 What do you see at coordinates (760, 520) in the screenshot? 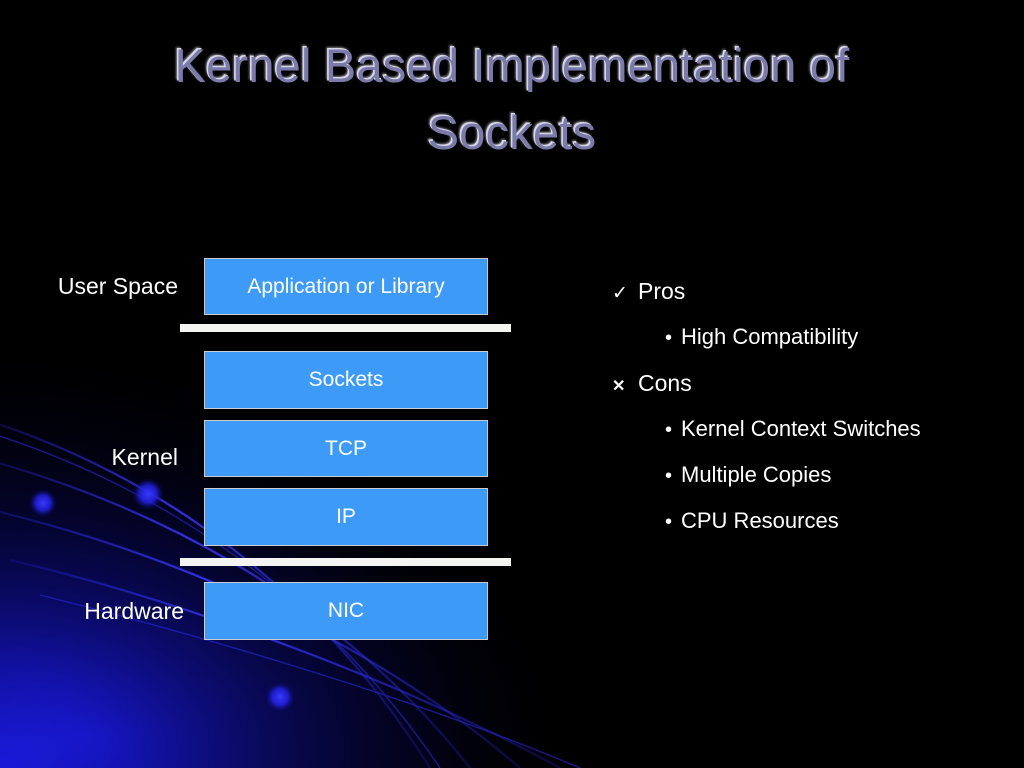
I see `list-item-label: CPU Resources` at bounding box center [760, 520].